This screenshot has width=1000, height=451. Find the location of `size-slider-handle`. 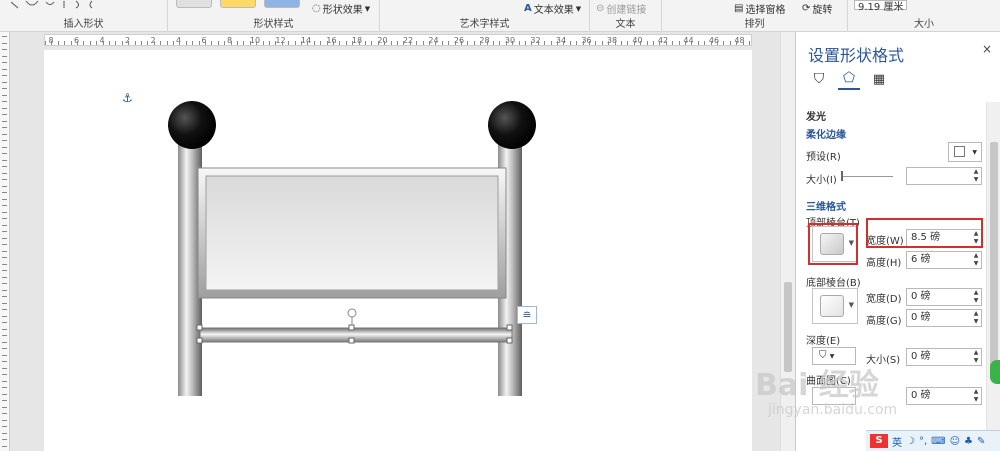

size-slider-handle is located at coordinates (842, 176).